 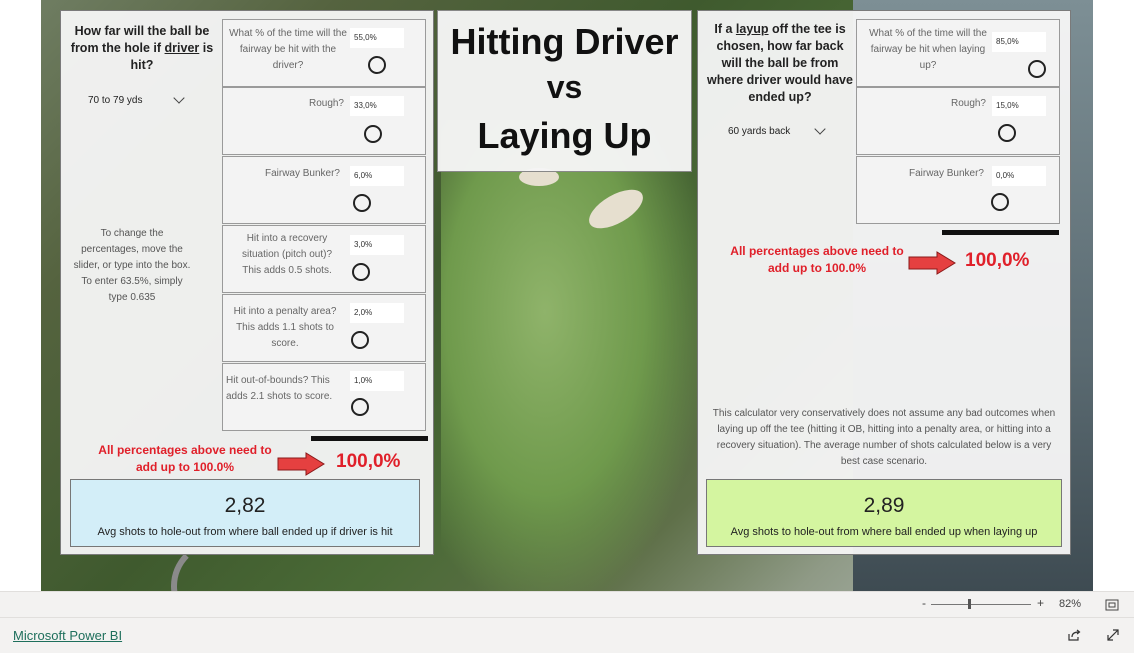 I want to click on layup-fairway-input: 85,0%, so click(x=1019, y=42).